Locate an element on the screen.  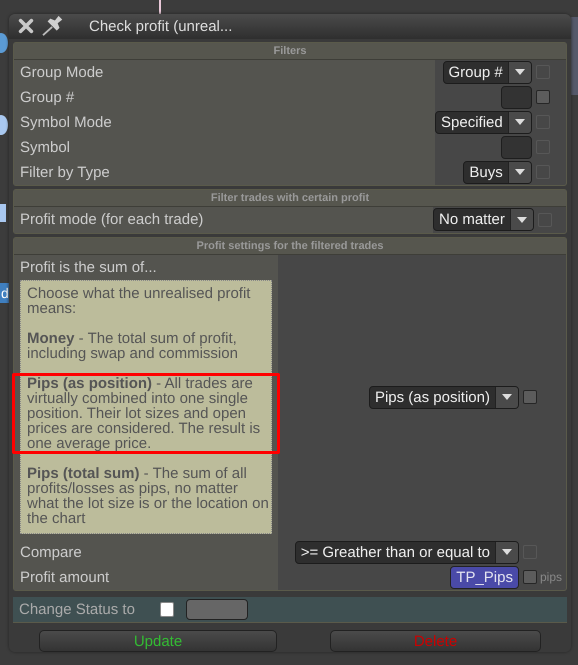
field-label: Profit mode (for each trade) is located at coordinates (112, 220).